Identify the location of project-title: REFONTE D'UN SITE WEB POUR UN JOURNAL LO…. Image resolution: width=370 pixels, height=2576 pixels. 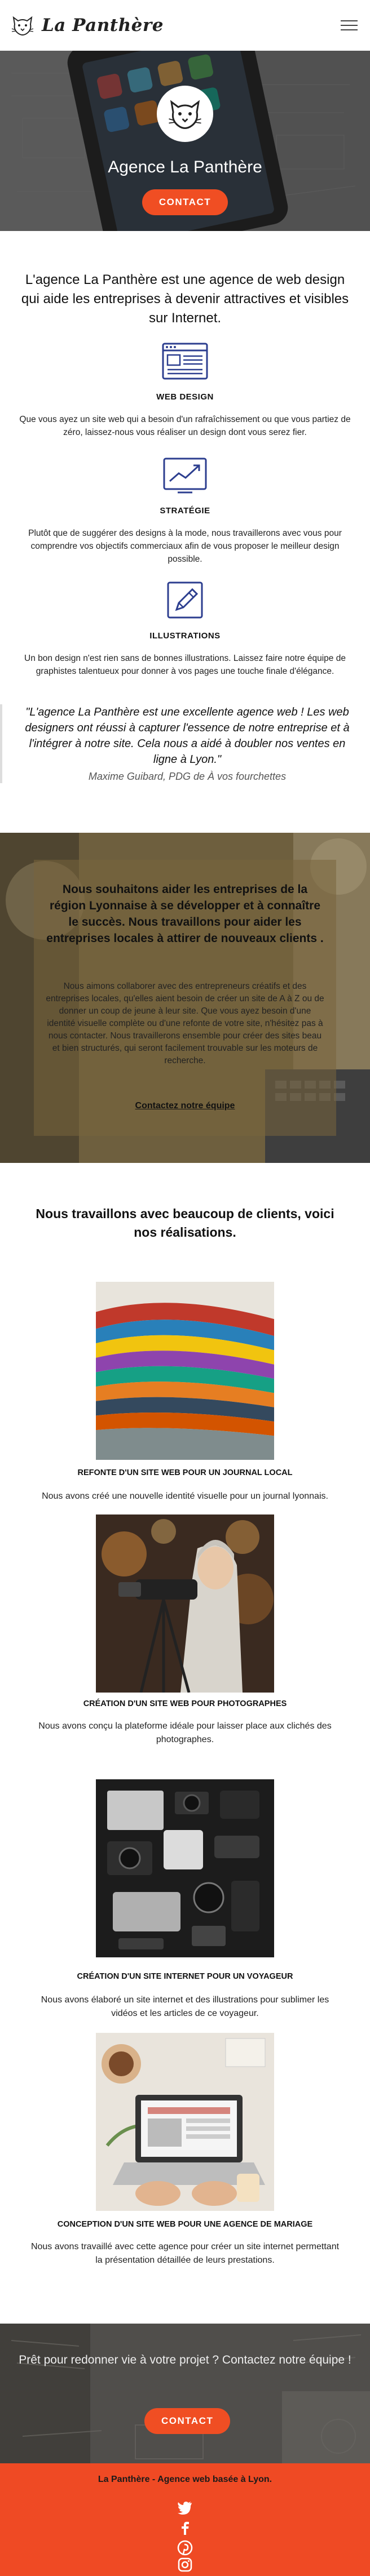
(185, 1473).